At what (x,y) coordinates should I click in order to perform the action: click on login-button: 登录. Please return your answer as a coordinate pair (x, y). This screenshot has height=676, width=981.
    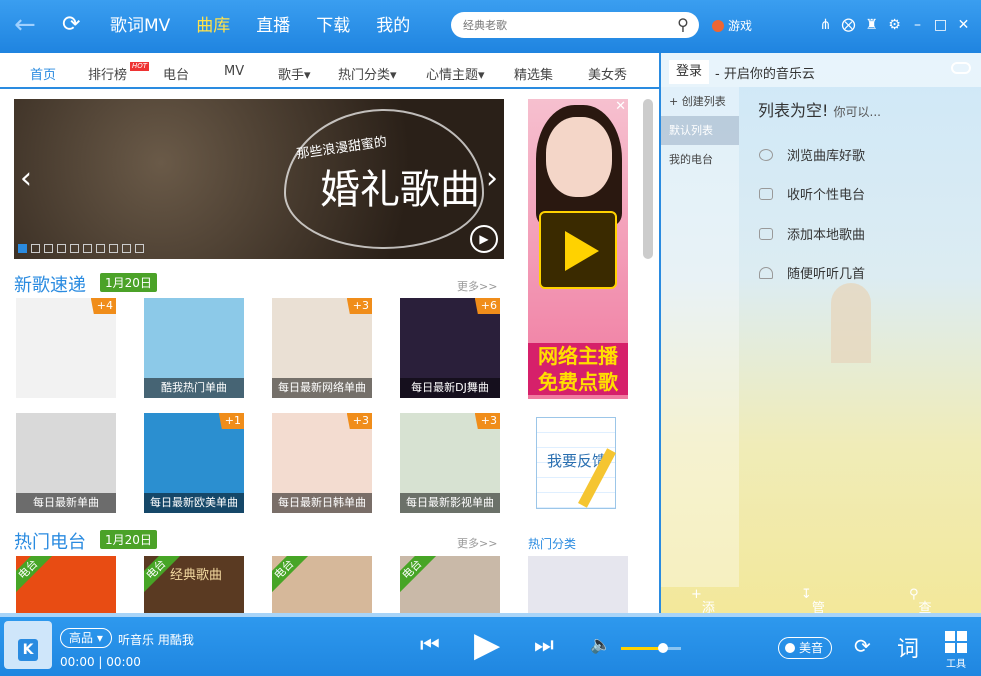
    Looking at the image, I should click on (689, 72).